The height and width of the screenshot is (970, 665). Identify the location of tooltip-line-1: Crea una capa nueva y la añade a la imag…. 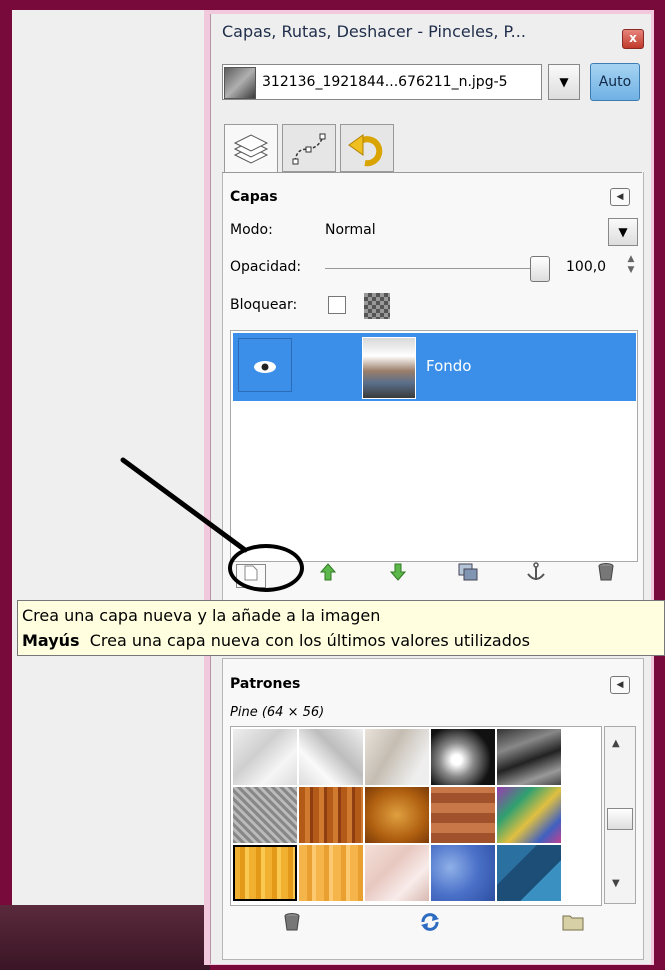
(201, 615).